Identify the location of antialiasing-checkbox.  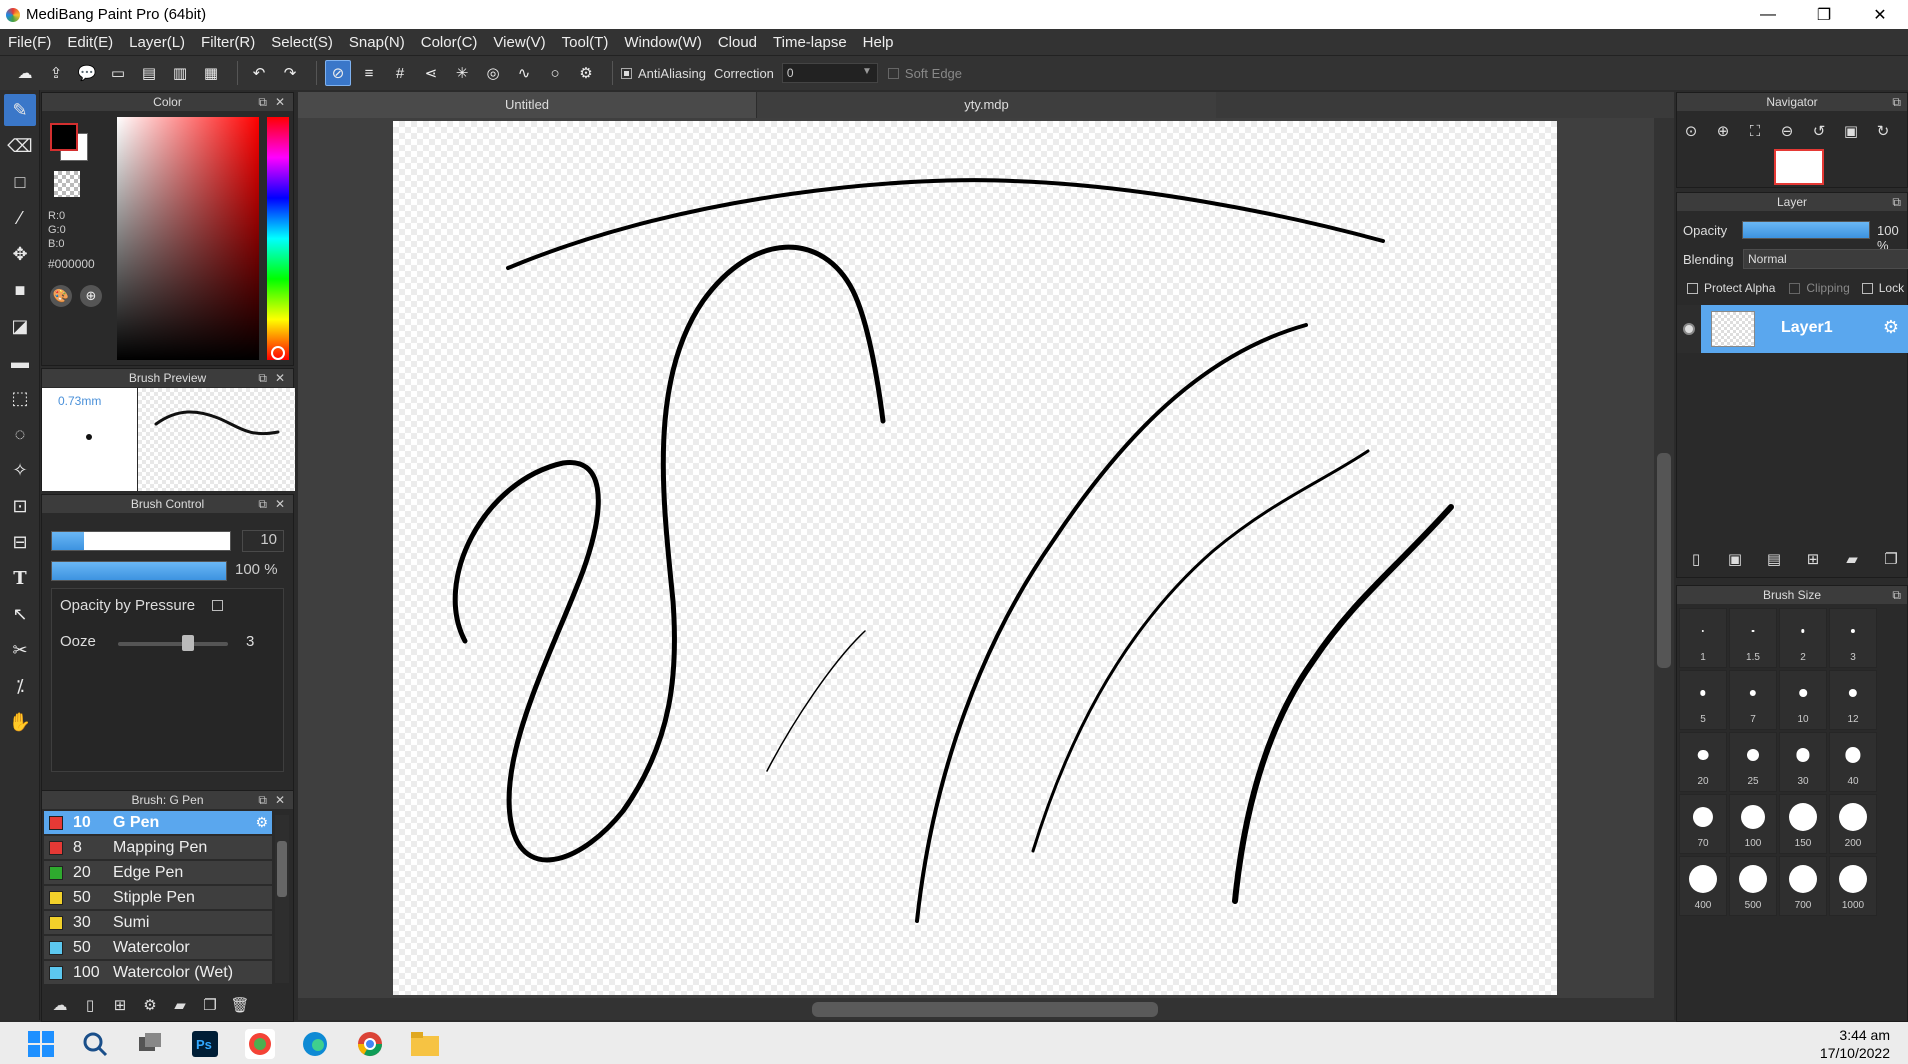
(626, 73).